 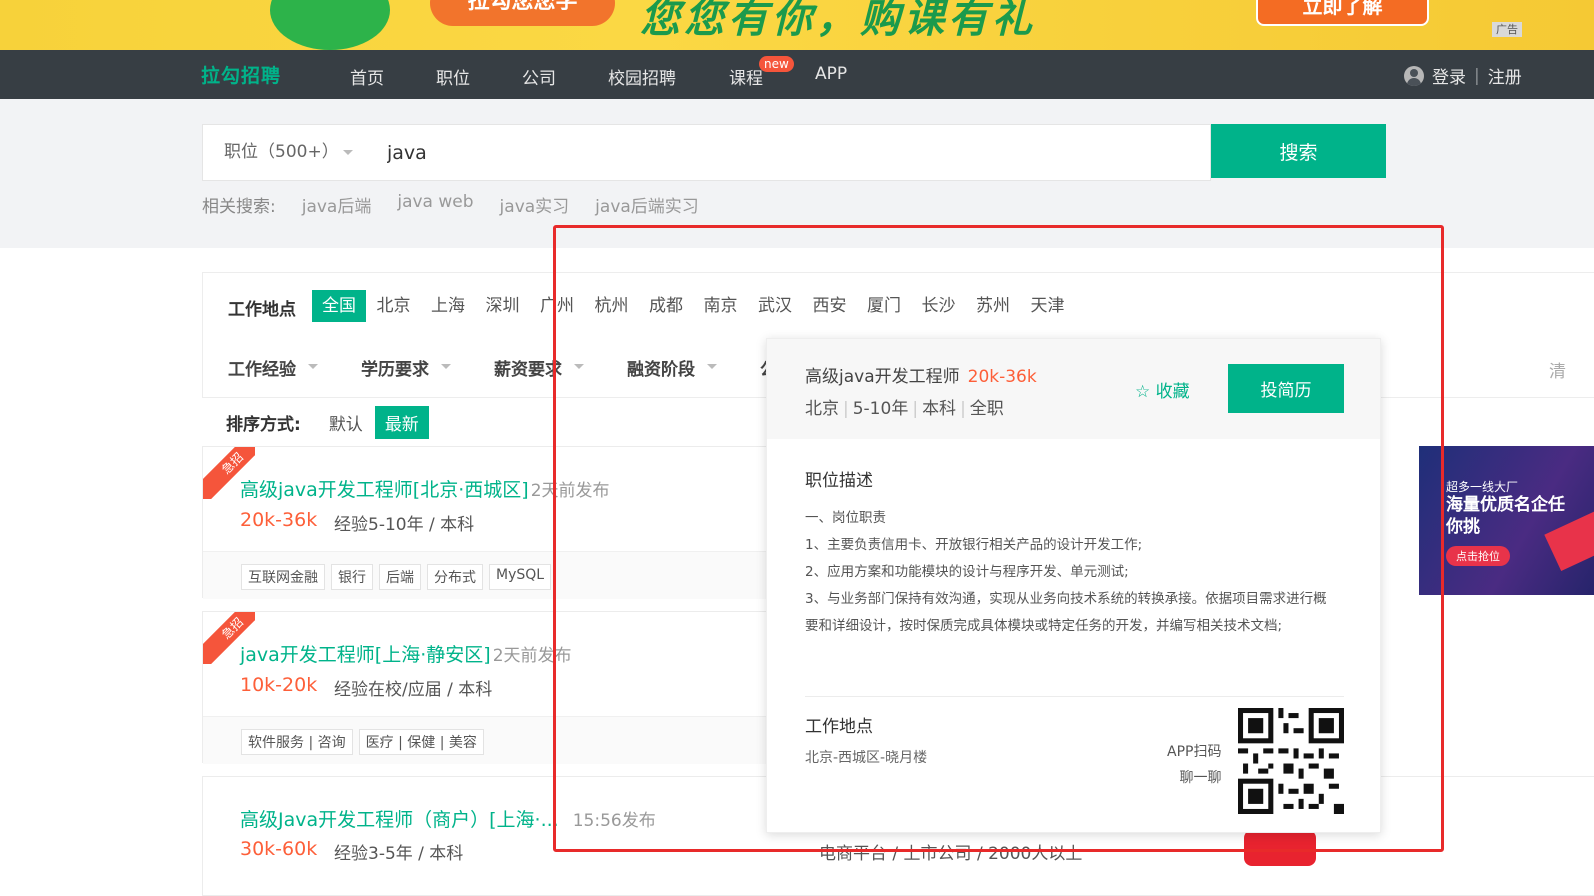 What do you see at coordinates (503, 306) in the screenshot?
I see `city-option: 深圳` at bounding box center [503, 306].